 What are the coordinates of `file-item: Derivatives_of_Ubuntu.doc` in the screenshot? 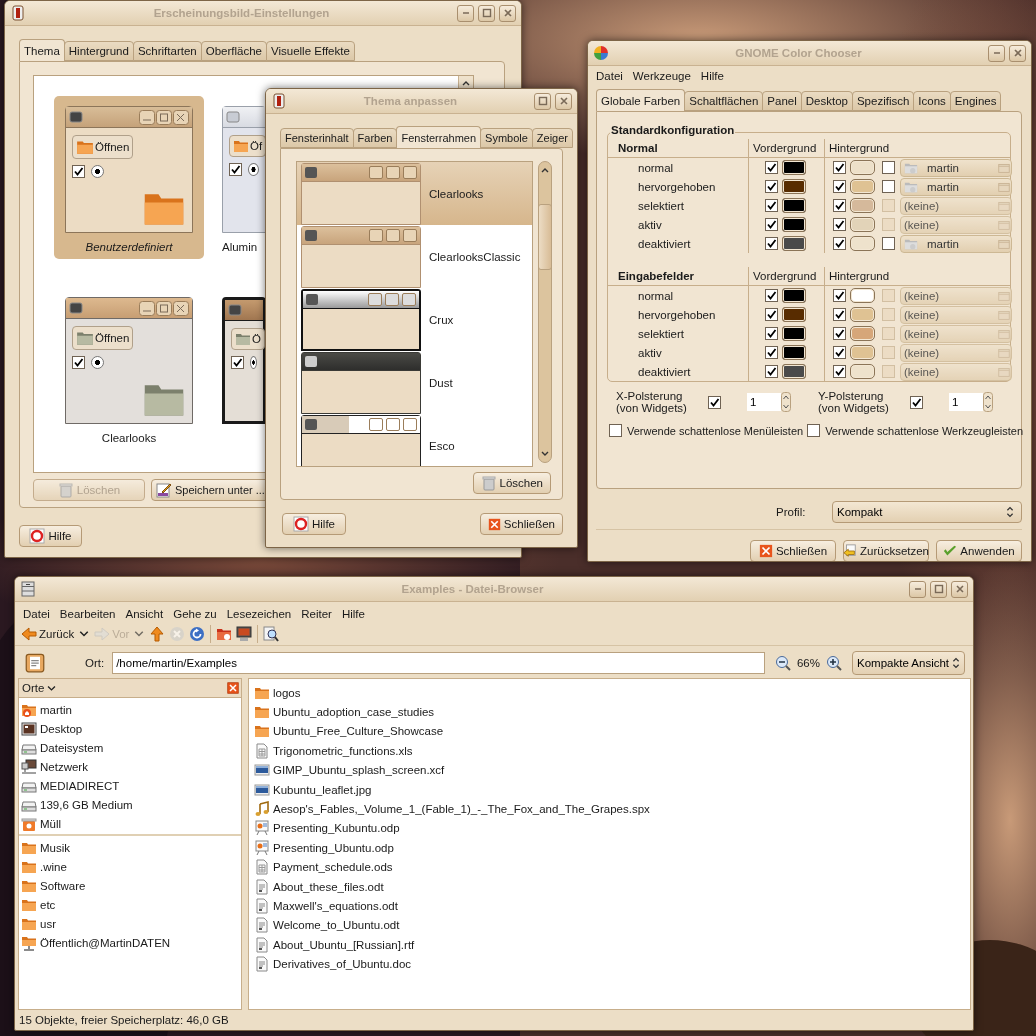 It's located at (611, 964).